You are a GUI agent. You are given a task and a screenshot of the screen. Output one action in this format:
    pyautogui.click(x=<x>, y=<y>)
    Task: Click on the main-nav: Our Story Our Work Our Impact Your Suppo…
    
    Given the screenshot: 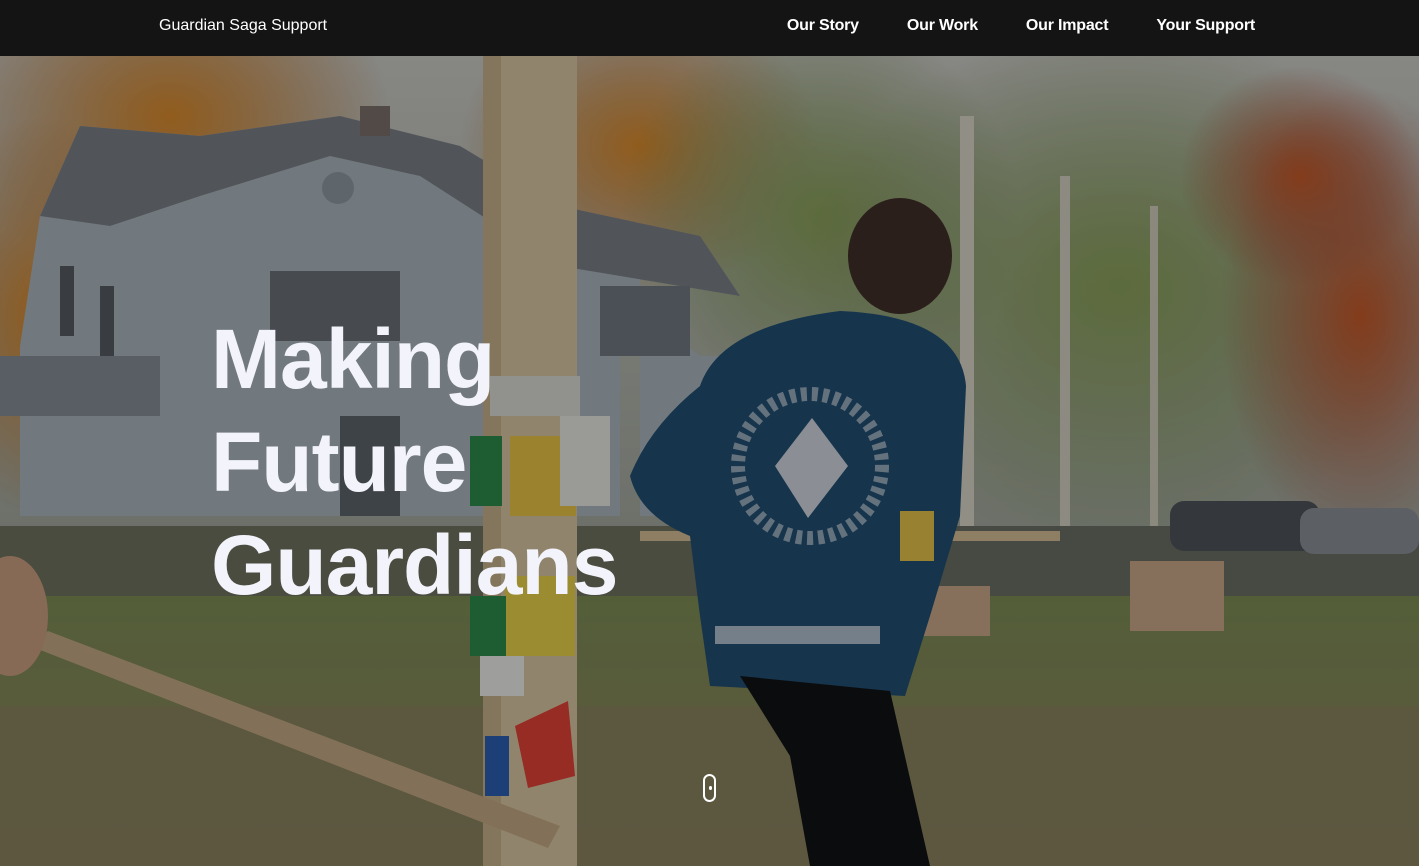 What is the action you would take?
    pyautogui.click(x=1021, y=26)
    